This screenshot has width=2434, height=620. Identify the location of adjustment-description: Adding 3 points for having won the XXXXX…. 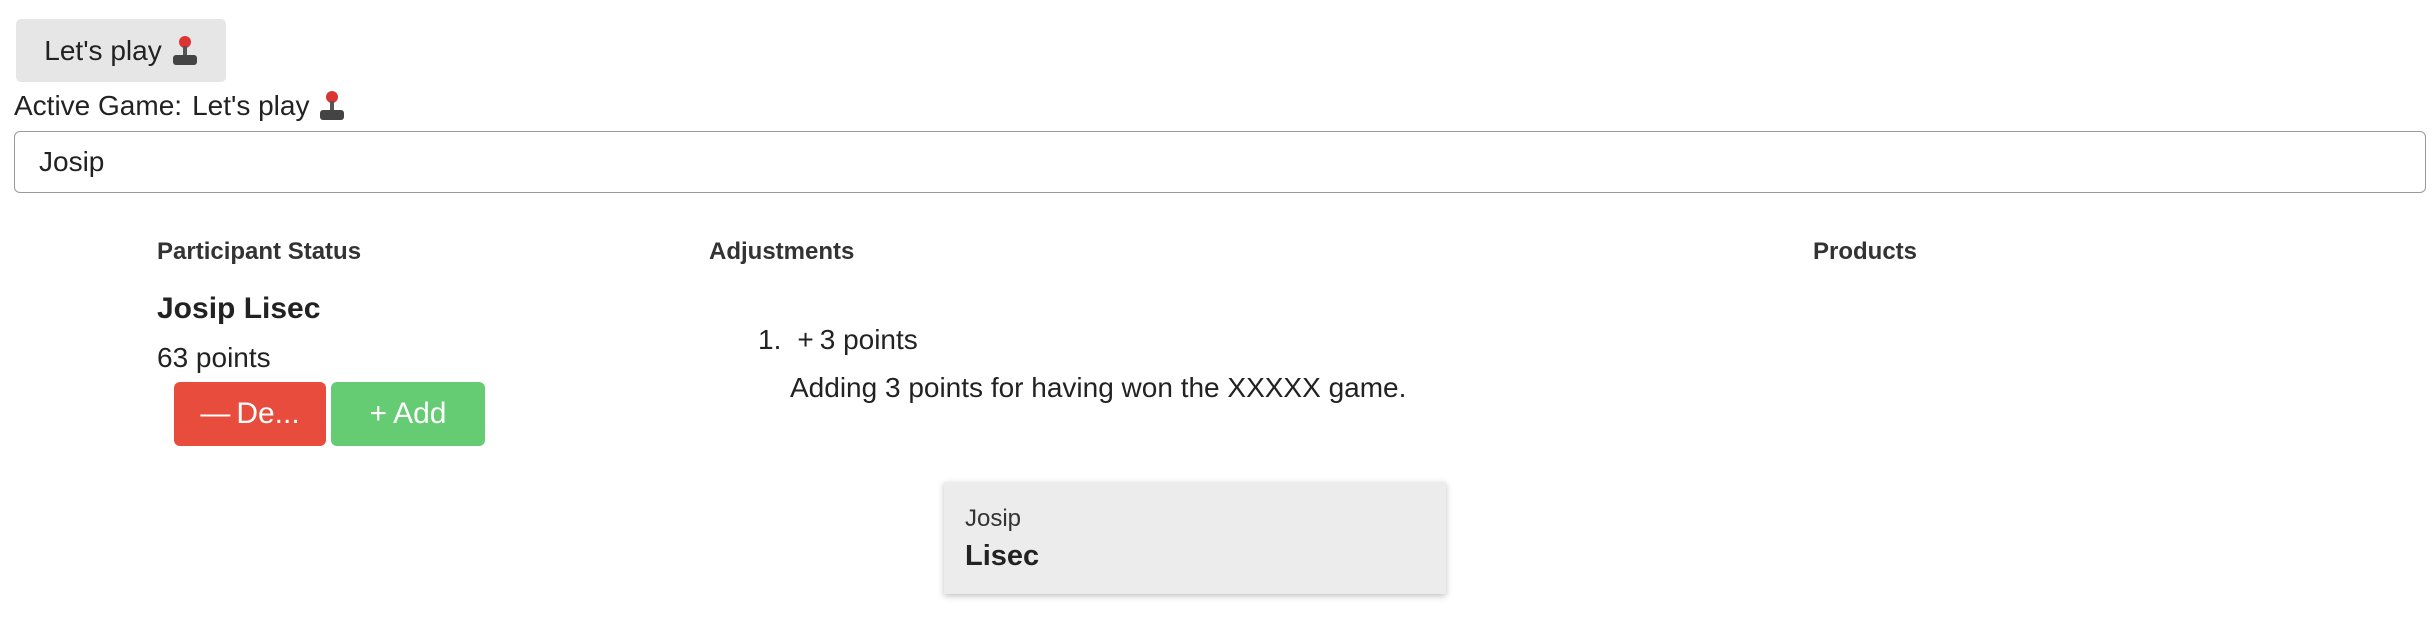
(1098, 387).